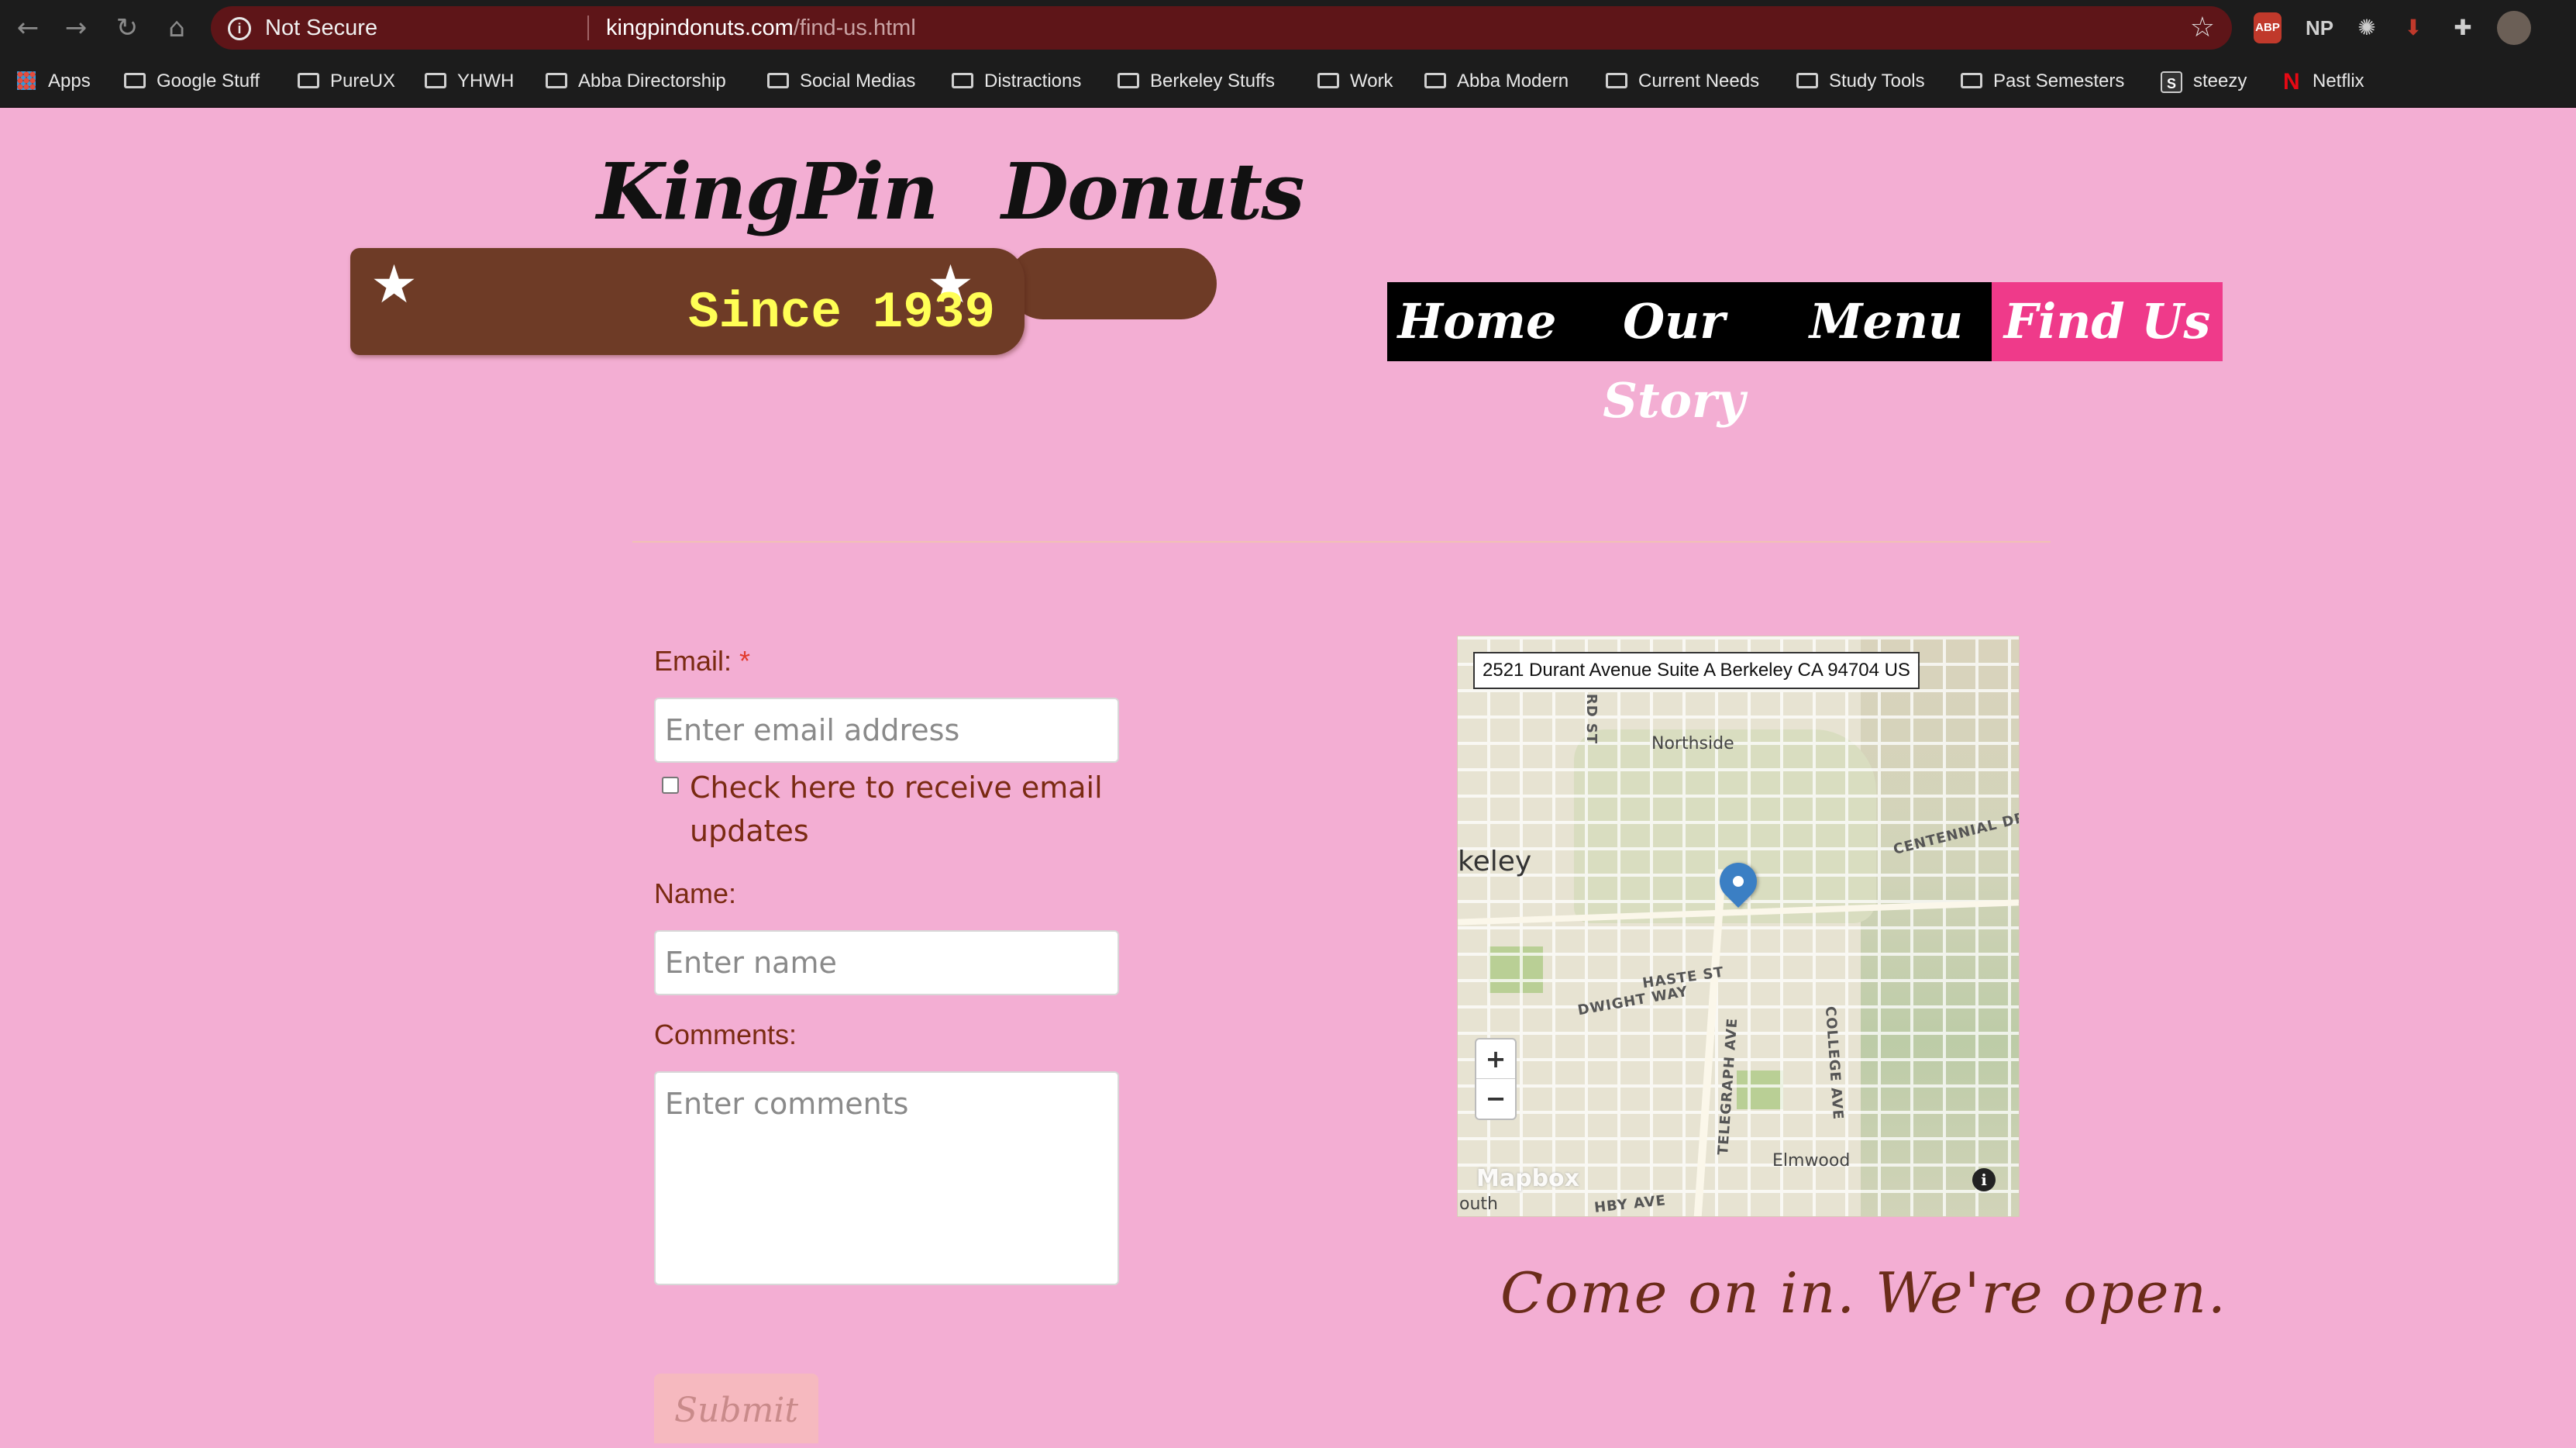 This screenshot has width=2576, height=1448. Describe the element at coordinates (700, 28) in the screenshot. I see `url-domain: kingpindonuts.com` at that location.